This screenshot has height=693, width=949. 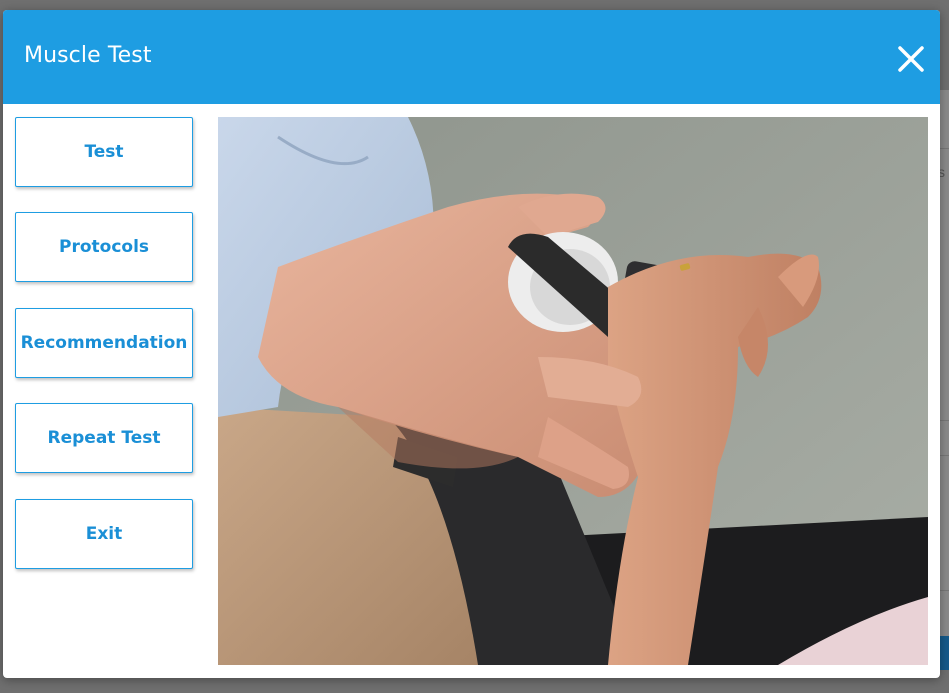 What do you see at coordinates (104, 343) in the screenshot?
I see `recommendation-button: Recommendation` at bounding box center [104, 343].